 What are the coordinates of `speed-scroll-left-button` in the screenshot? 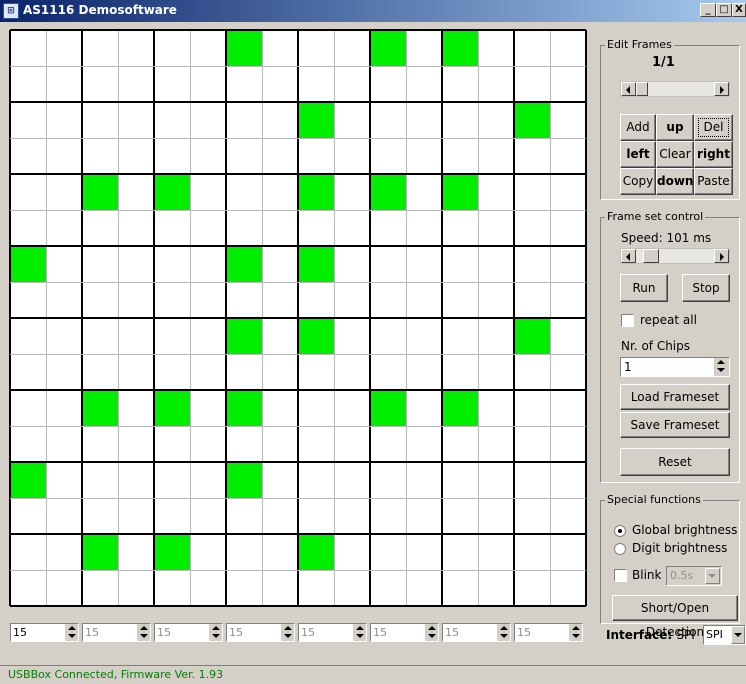 It's located at (628, 256).